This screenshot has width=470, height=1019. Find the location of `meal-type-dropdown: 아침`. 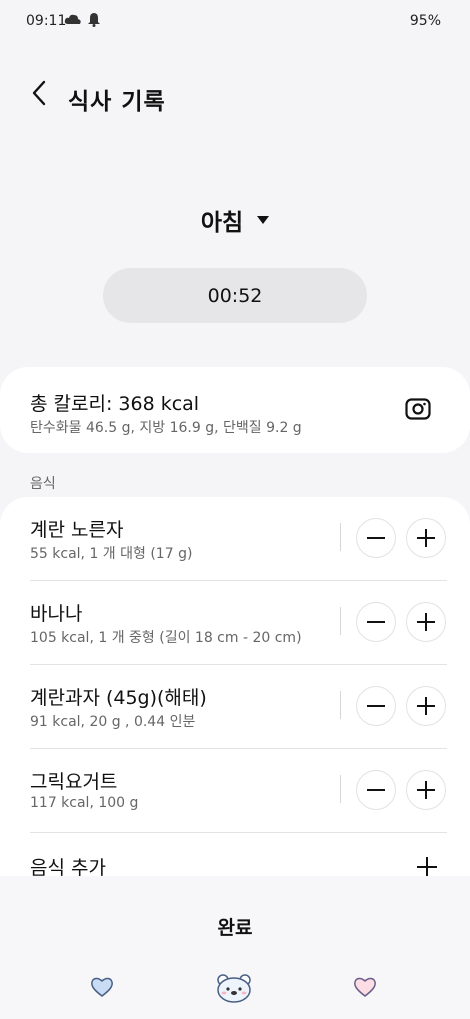

meal-type-dropdown: 아침 is located at coordinates (235, 220).